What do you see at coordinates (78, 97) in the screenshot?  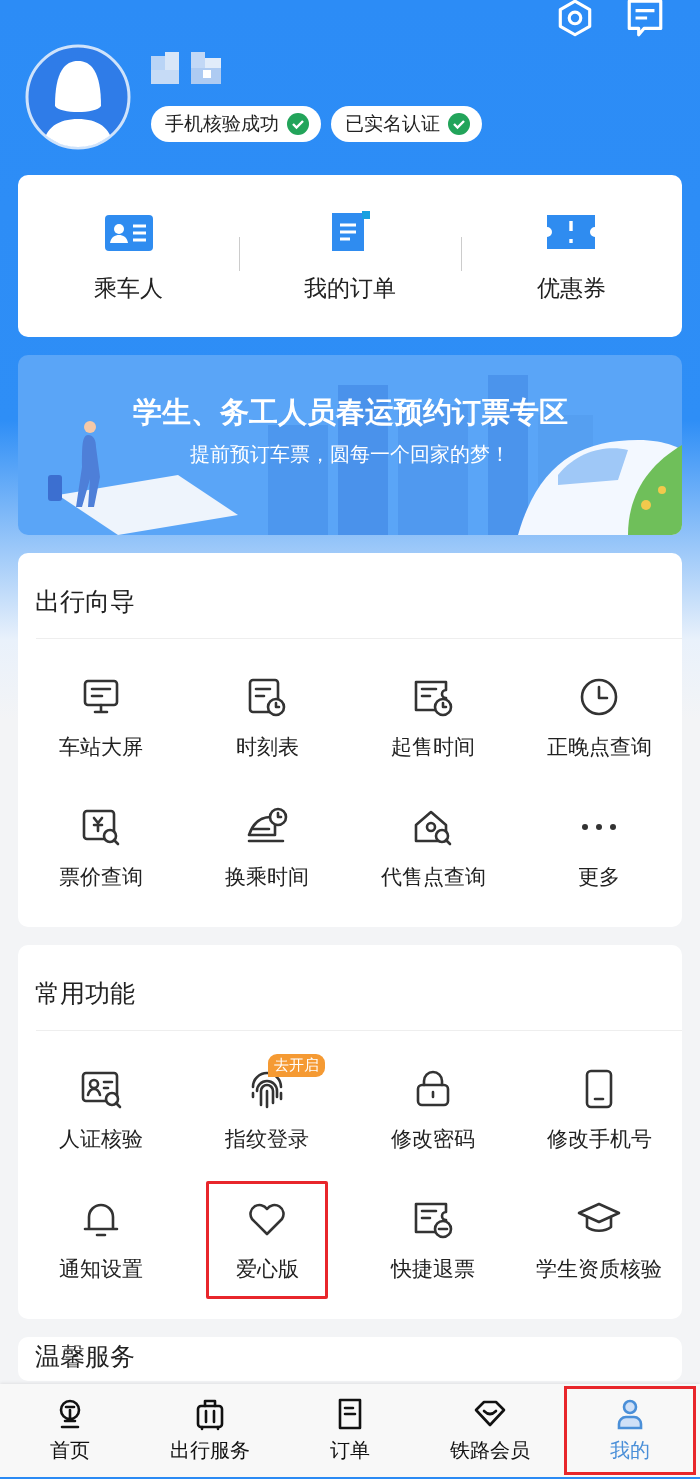 I see `avatar` at bounding box center [78, 97].